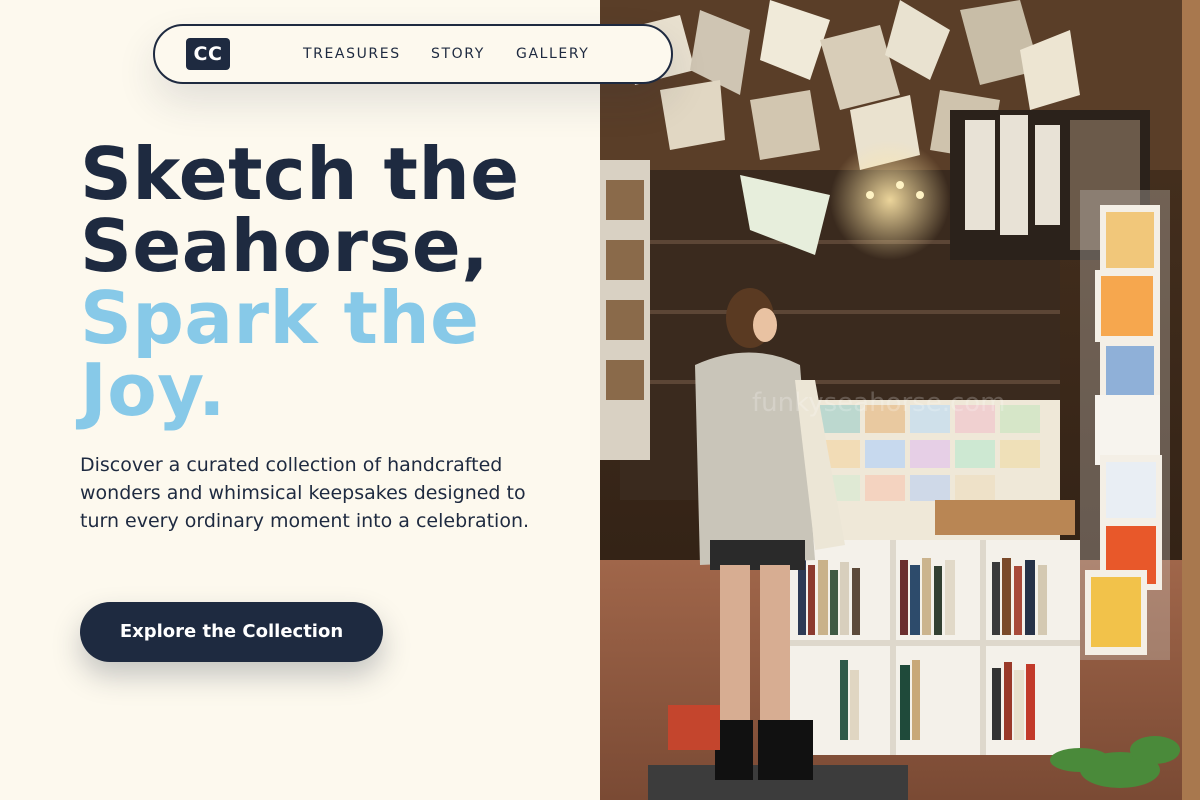 Image resolution: width=1200 pixels, height=800 pixels. Describe the element at coordinates (208, 54) in the screenshot. I see `brand-logo: CC` at that location.